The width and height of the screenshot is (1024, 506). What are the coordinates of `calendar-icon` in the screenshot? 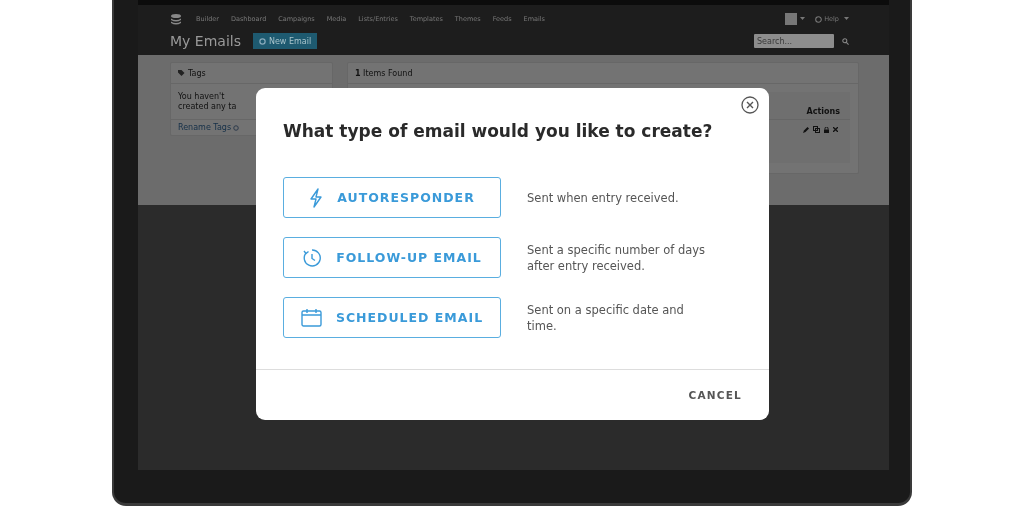 It's located at (311, 317).